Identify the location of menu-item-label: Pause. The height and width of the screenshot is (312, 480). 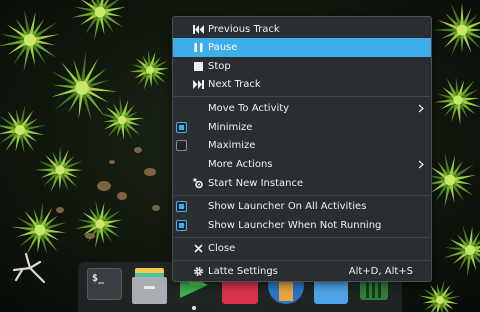
(223, 47).